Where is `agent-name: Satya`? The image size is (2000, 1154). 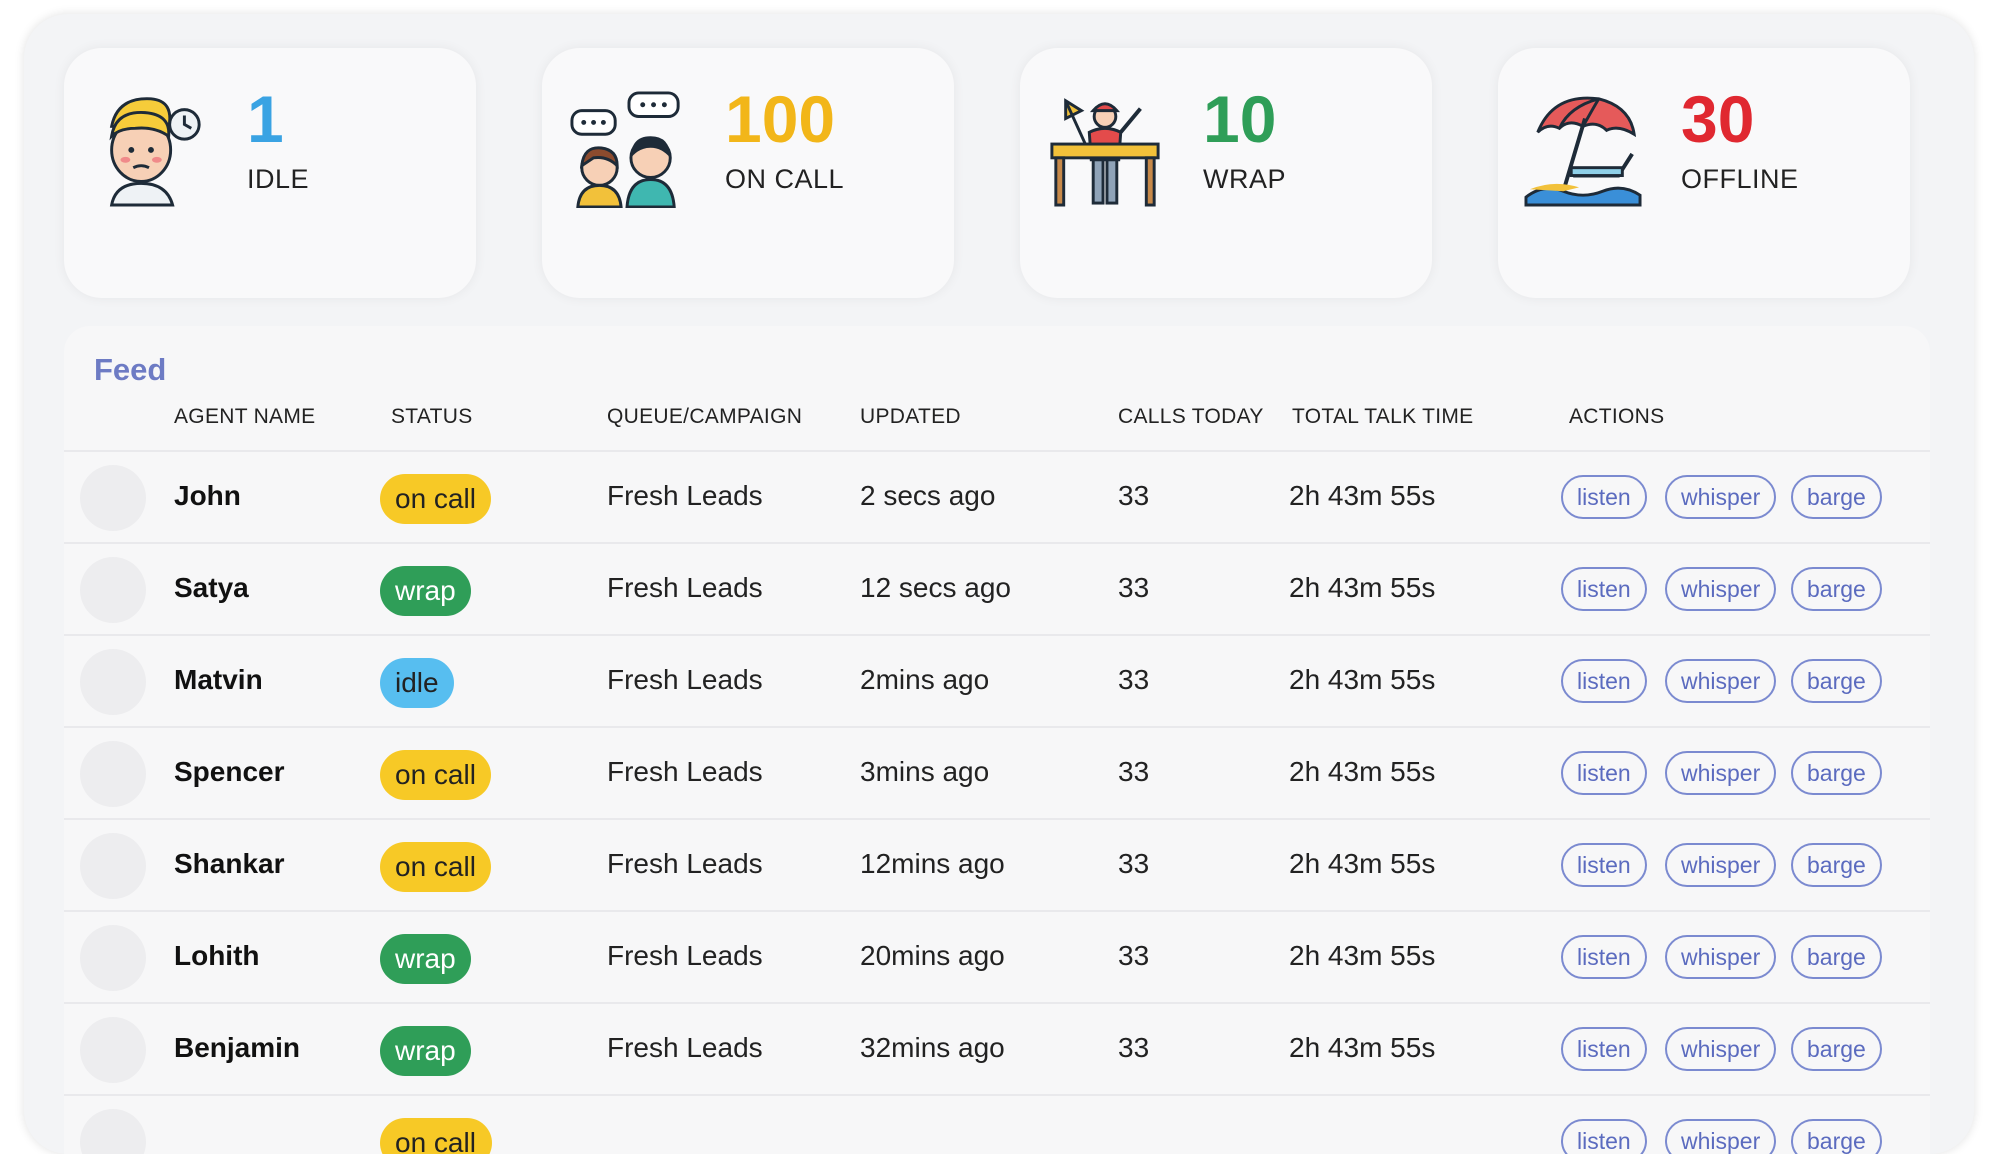
agent-name: Satya is located at coordinates (211, 587).